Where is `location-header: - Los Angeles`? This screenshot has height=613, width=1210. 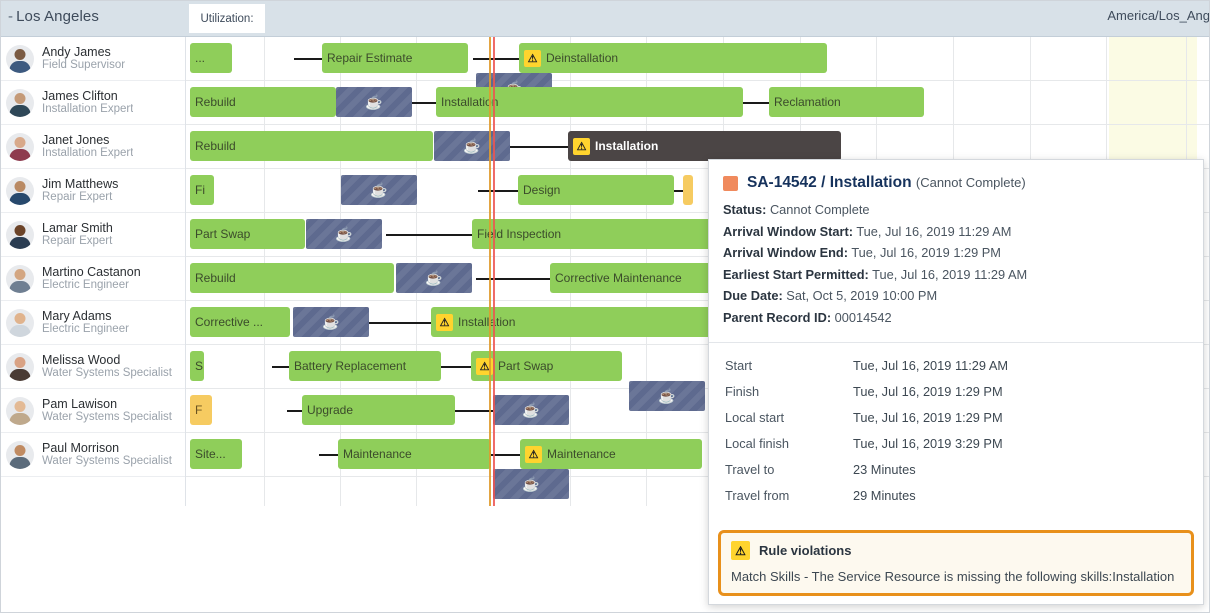 location-header: - Los Angeles is located at coordinates (53, 16).